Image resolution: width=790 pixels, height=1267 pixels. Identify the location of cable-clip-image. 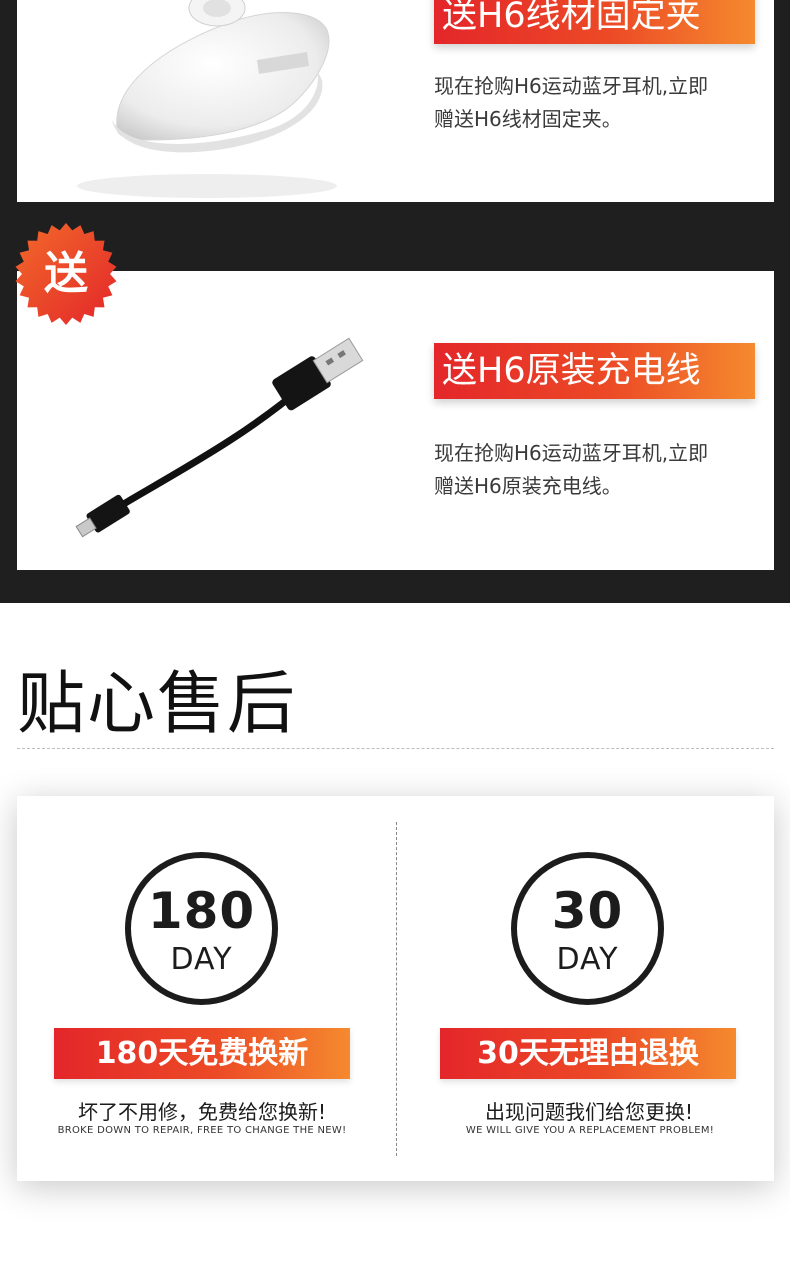
(207, 99).